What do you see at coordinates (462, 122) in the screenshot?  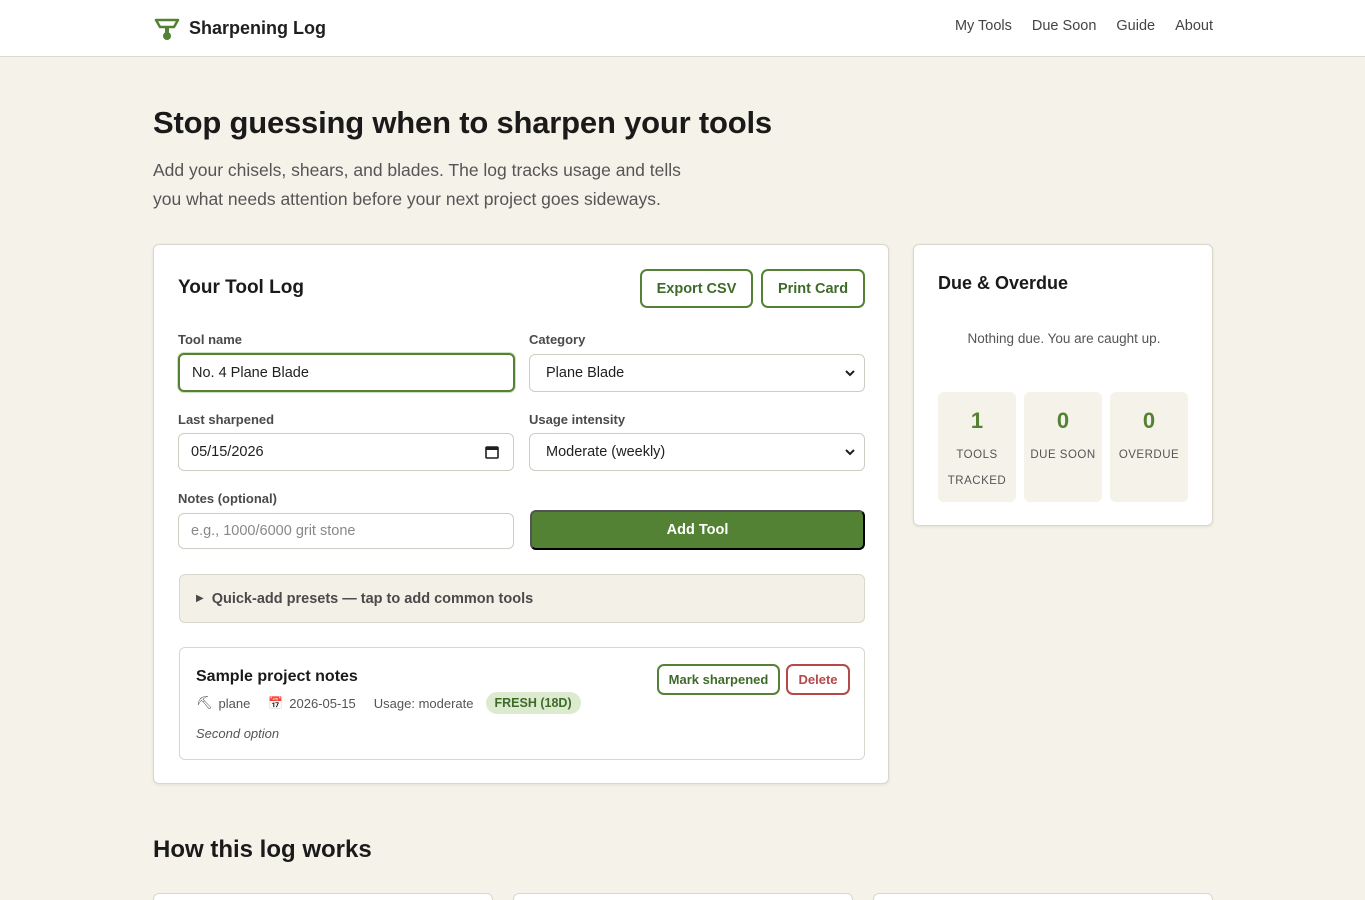 I see `hero-title: Stop guessing when to sharpen your tools` at bounding box center [462, 122].